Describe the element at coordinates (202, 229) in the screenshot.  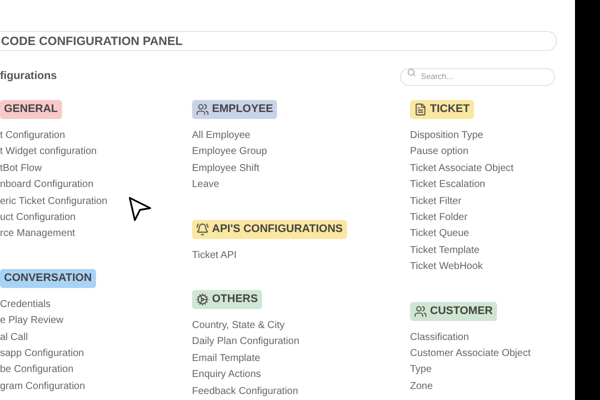
I see `bell-icon` at that location.